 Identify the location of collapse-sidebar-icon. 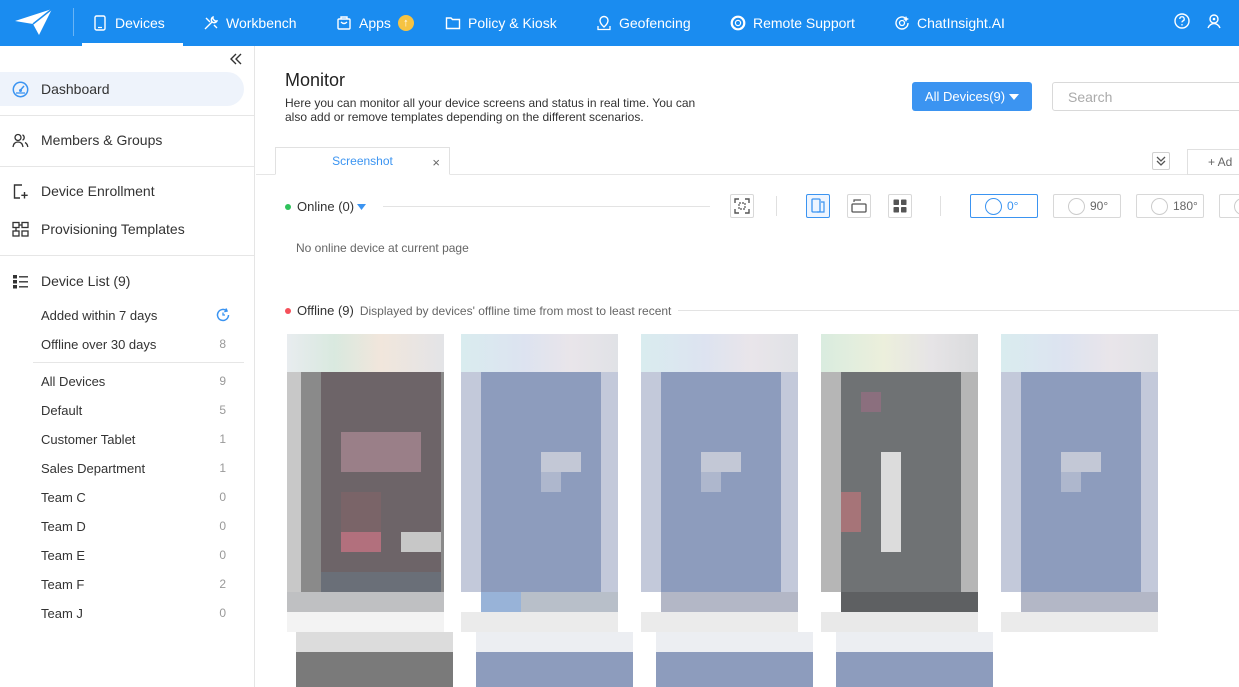
(236, 59).